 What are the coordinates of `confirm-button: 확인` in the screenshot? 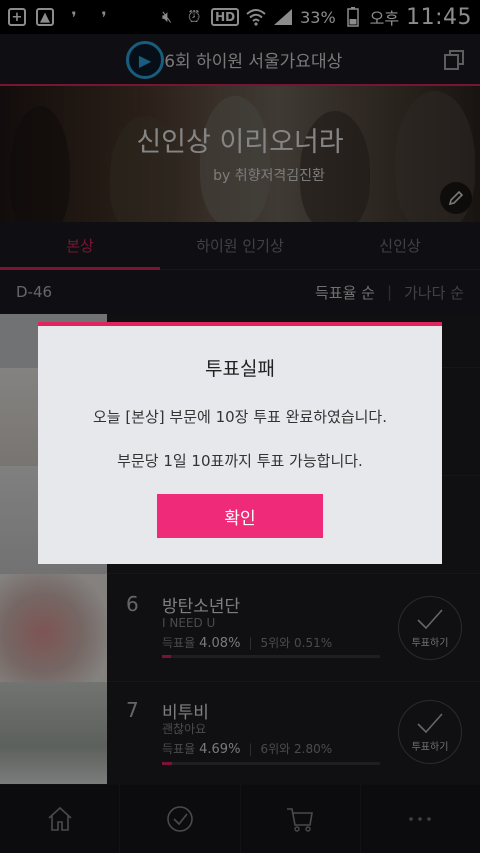 It's located at (240, 516).